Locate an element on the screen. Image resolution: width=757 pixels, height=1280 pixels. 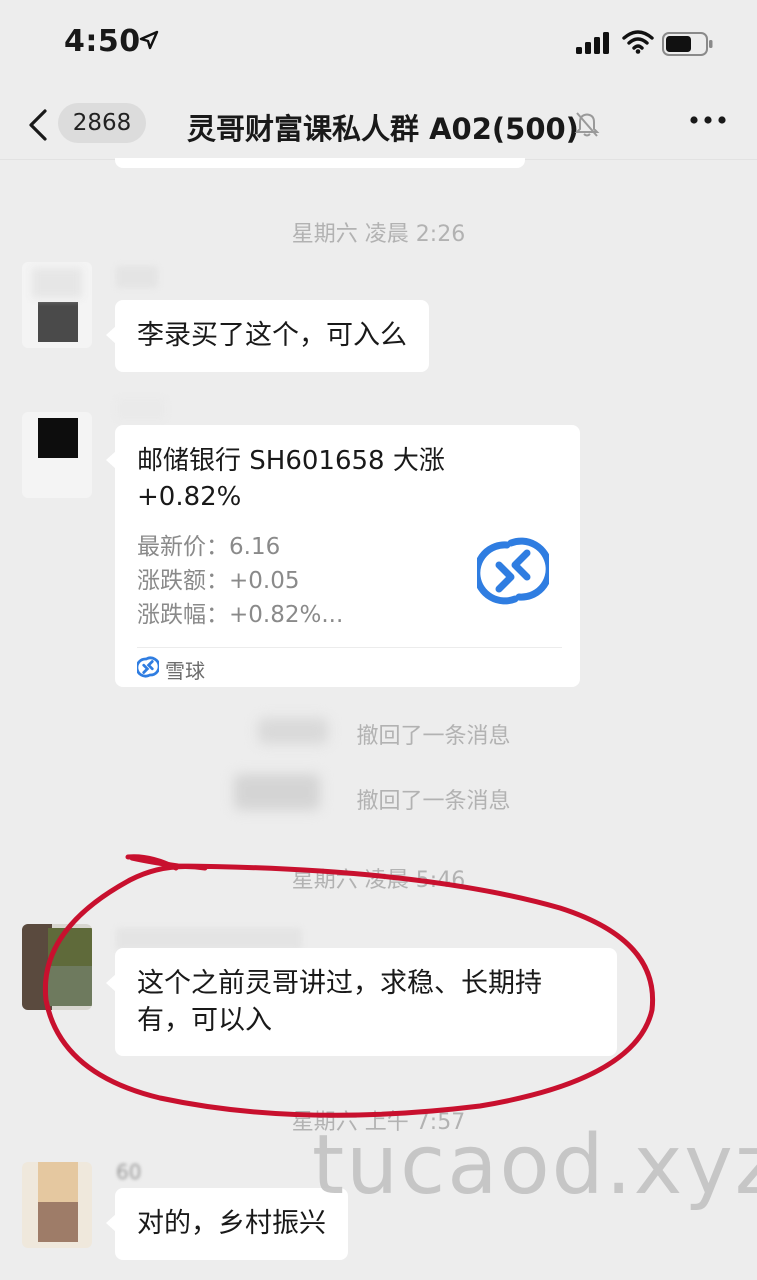
message-text: 李录买了这个，可入么 is located at coordinates (272, 335).